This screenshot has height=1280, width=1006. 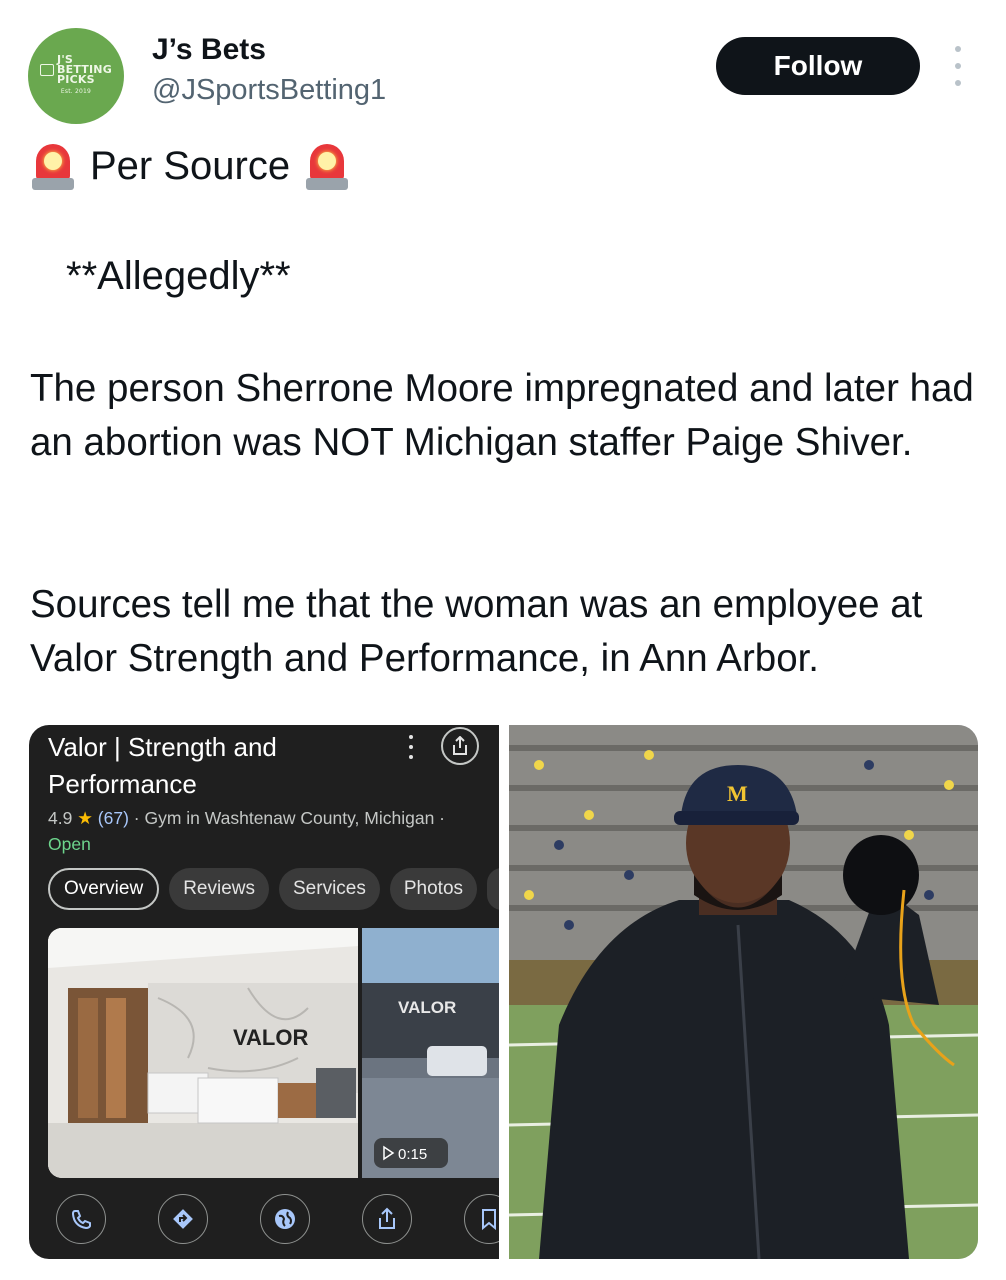 I want to click on place-title: Valor | Strength and Performance, so click(x=162, y=765).